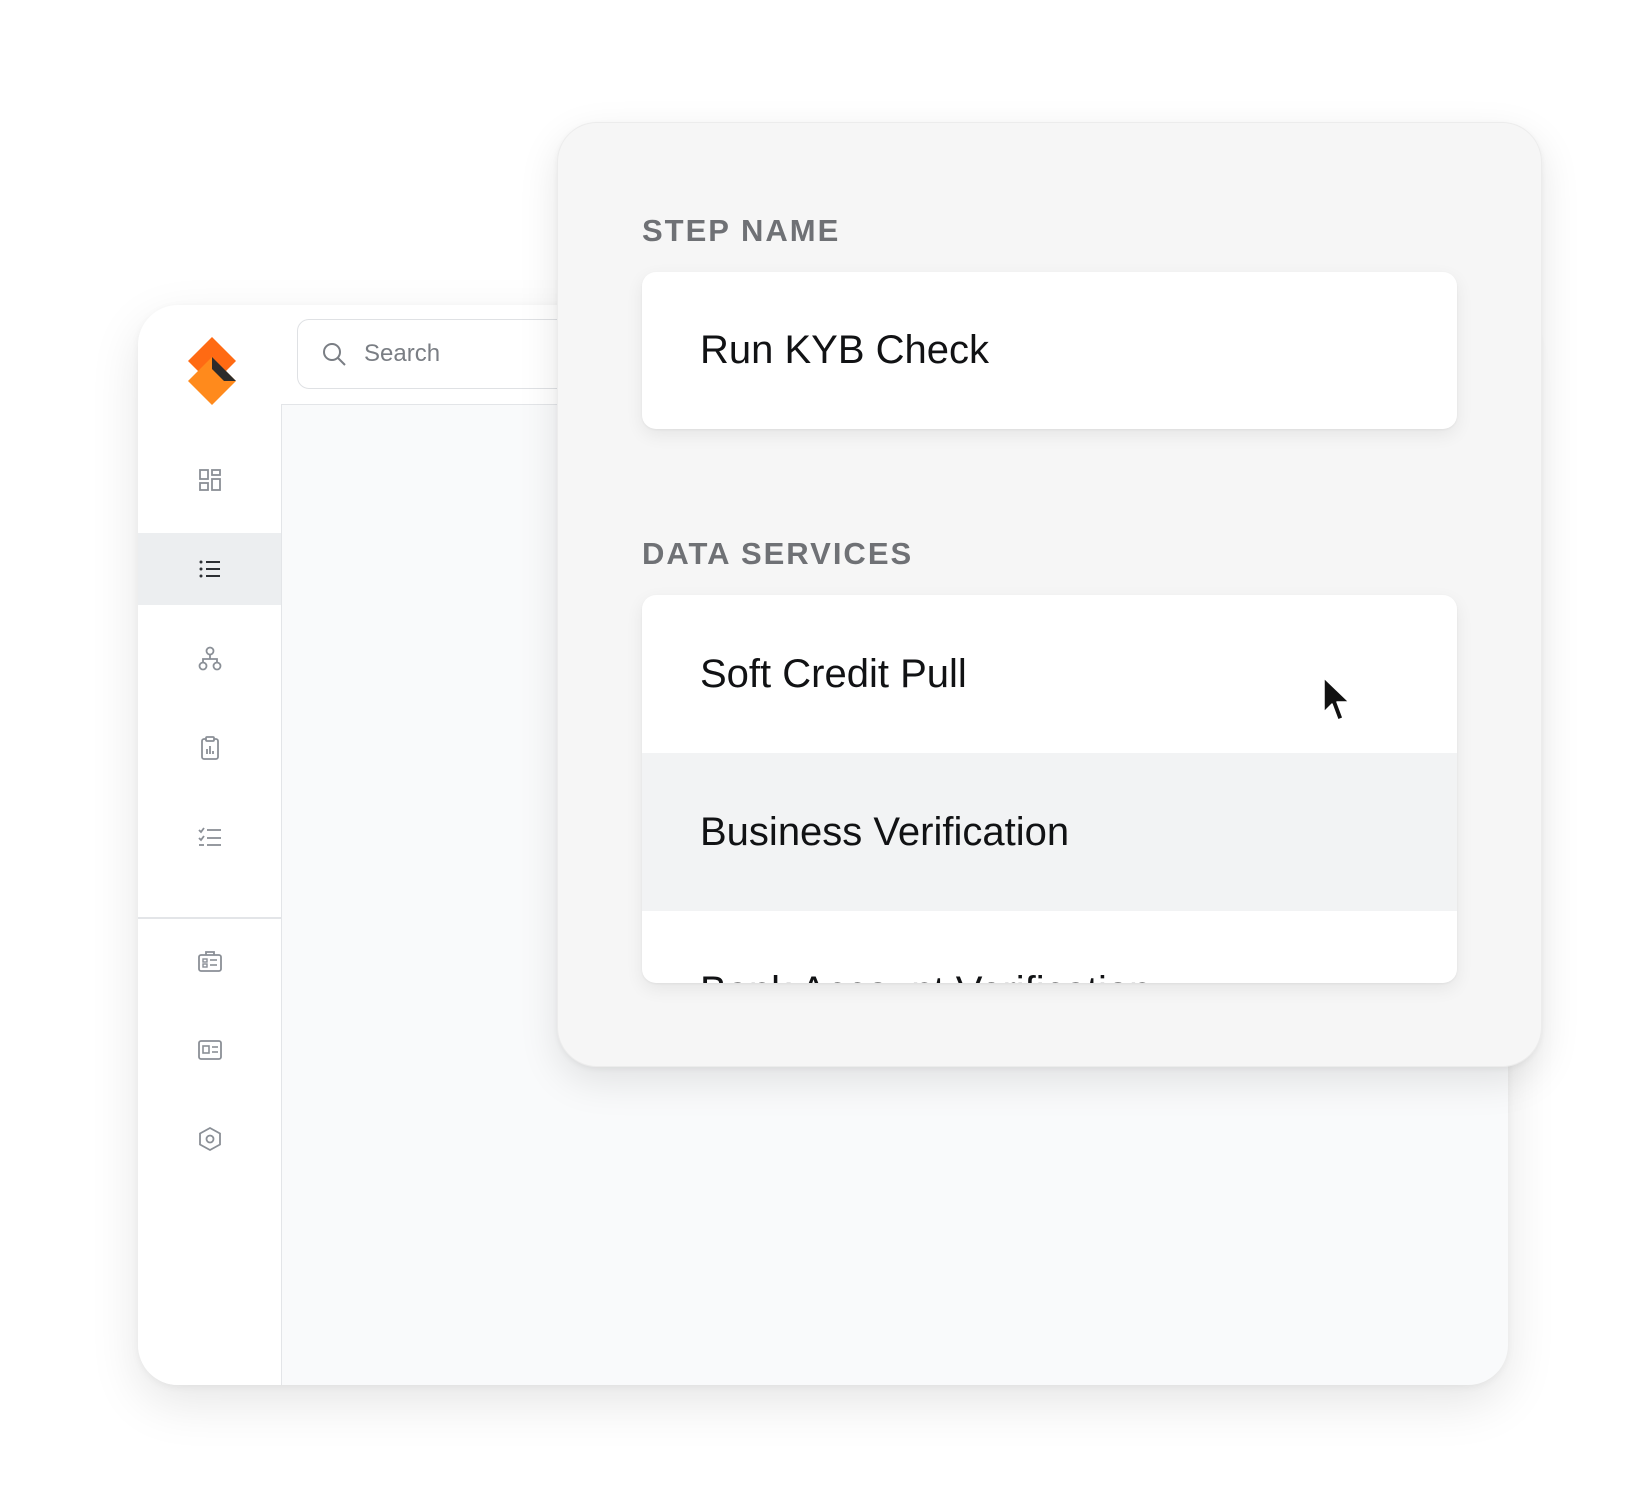 This screenshot has width=1645, height=1501. What do you see at coordinates (885, 831) in the screenshot?
I see `service-item-label: Business Verification` at bounding box center [885, 831].